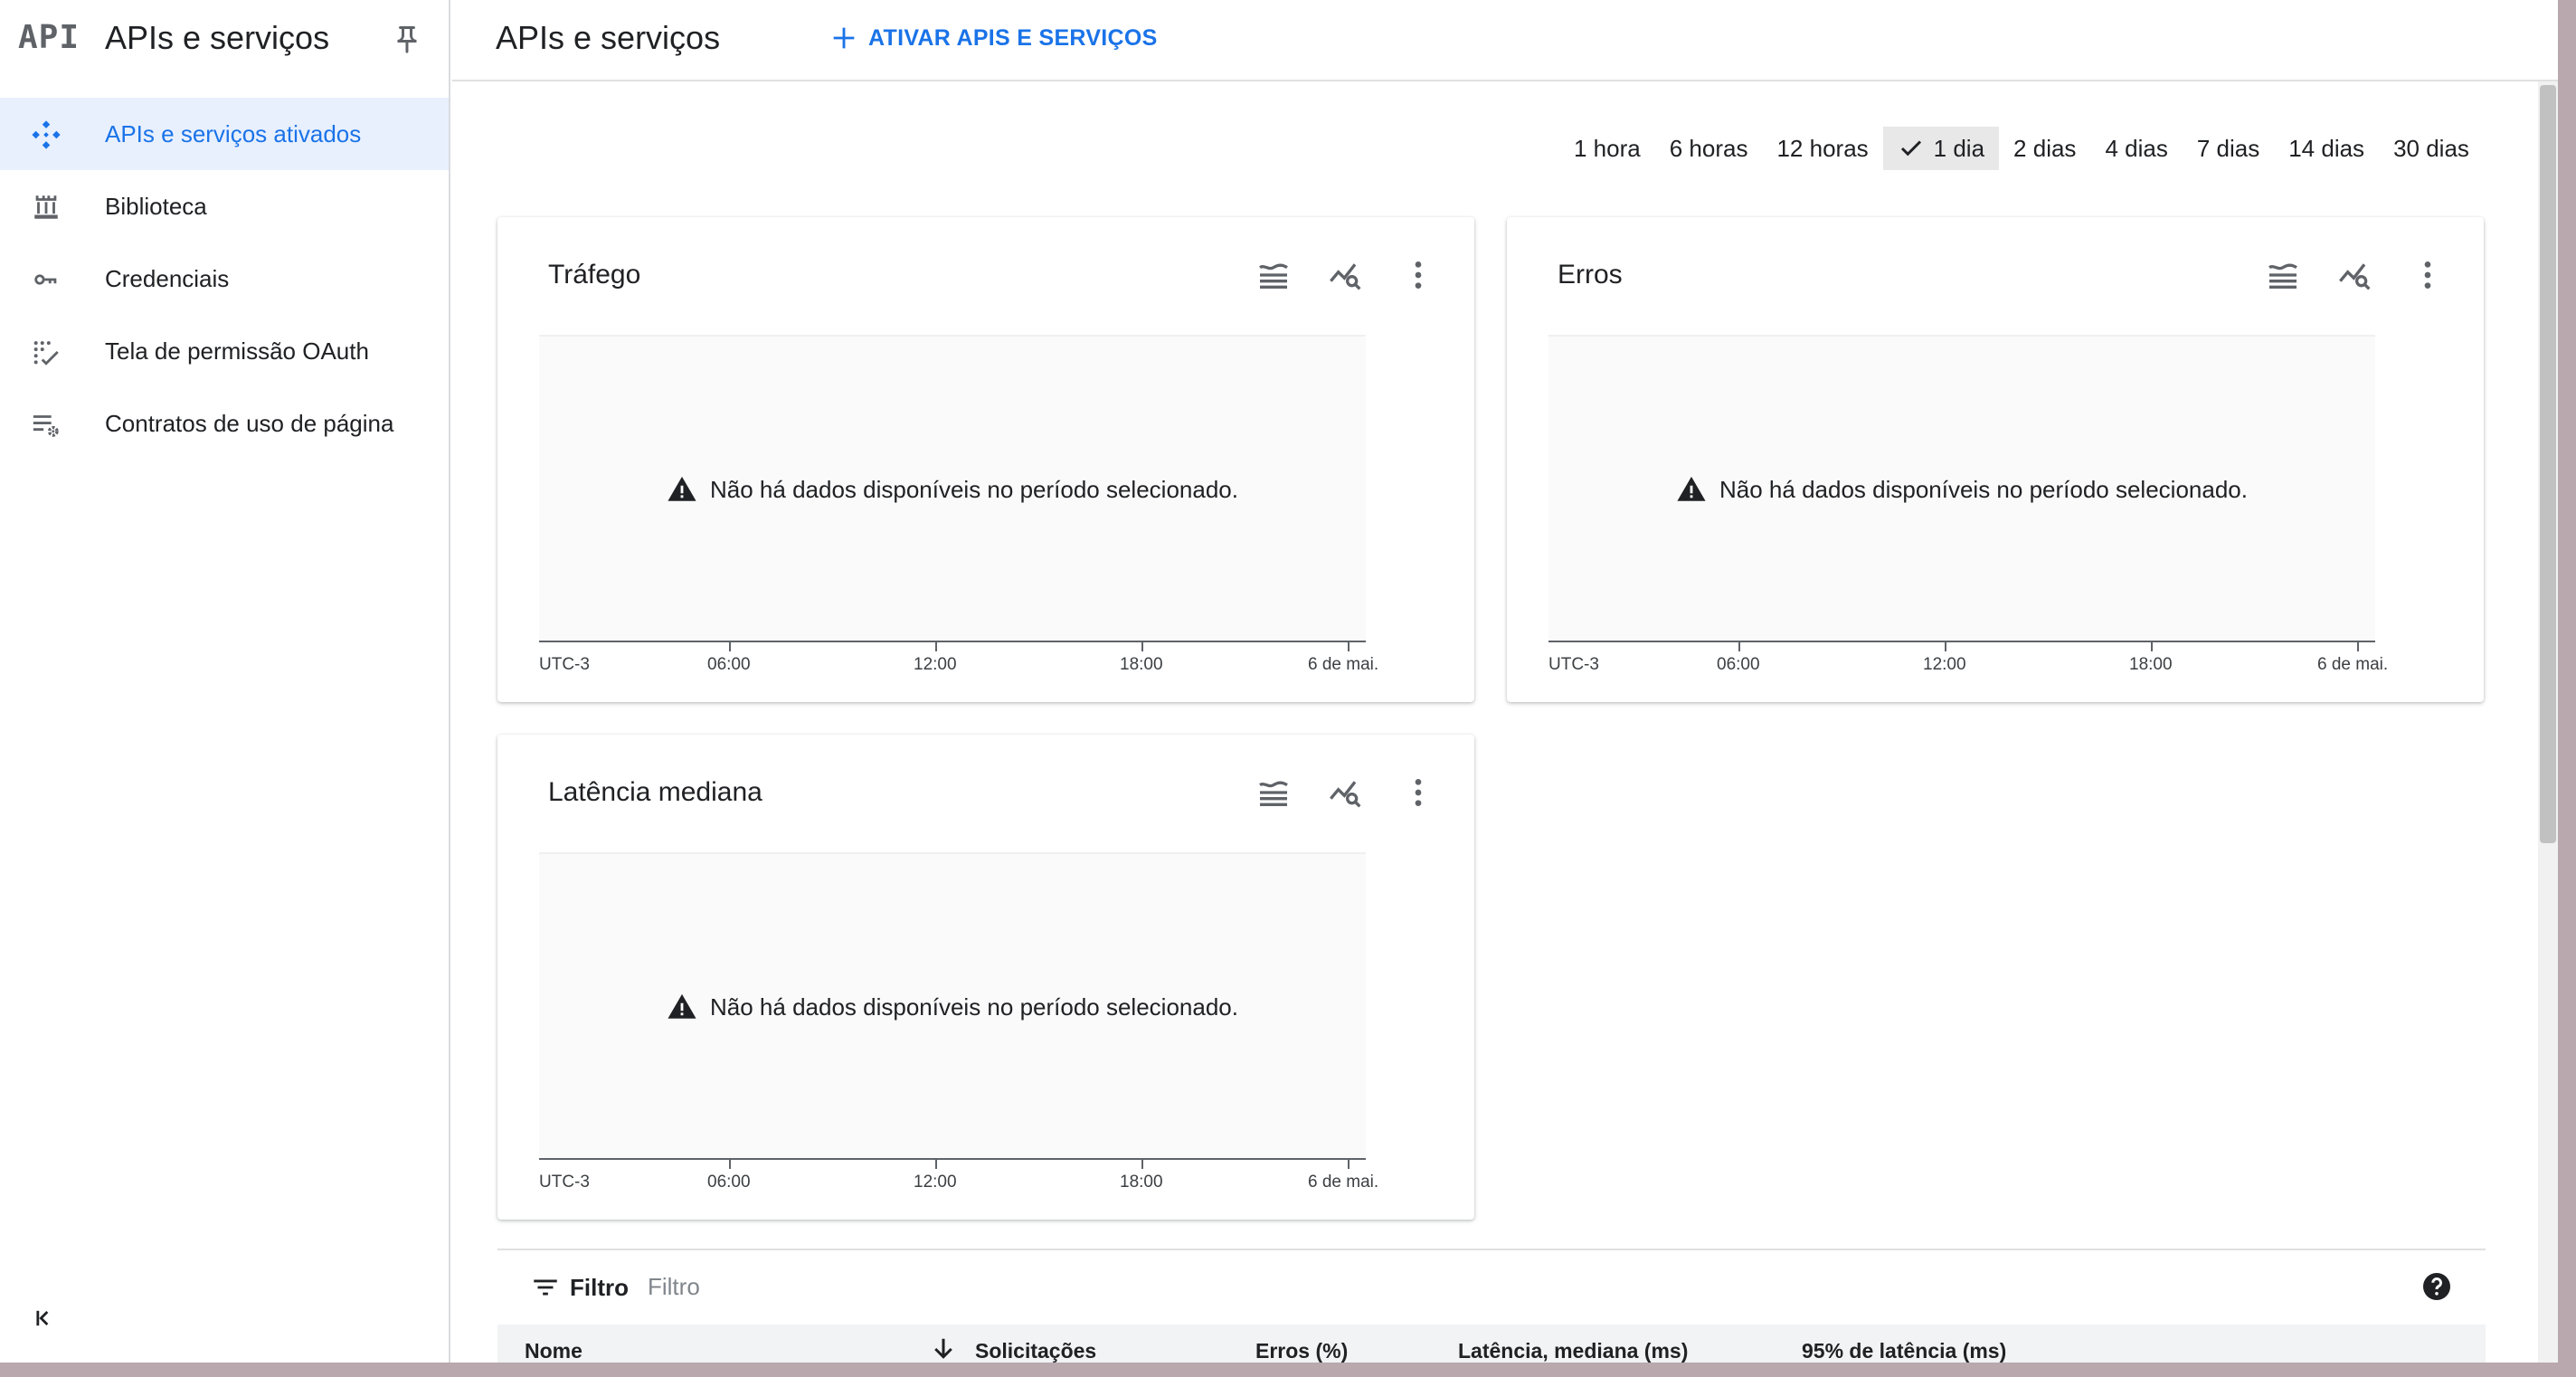  I want to click on time-range-12-hours: 12 horas, so click(1822, 148).